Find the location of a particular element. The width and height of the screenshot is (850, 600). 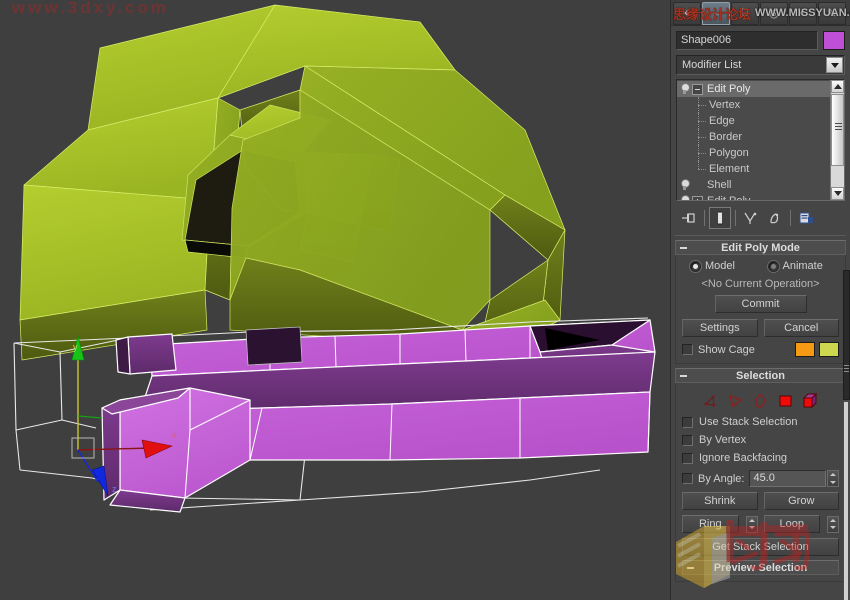

object-name-field: Shape006 is located at coordinates (747, 40).